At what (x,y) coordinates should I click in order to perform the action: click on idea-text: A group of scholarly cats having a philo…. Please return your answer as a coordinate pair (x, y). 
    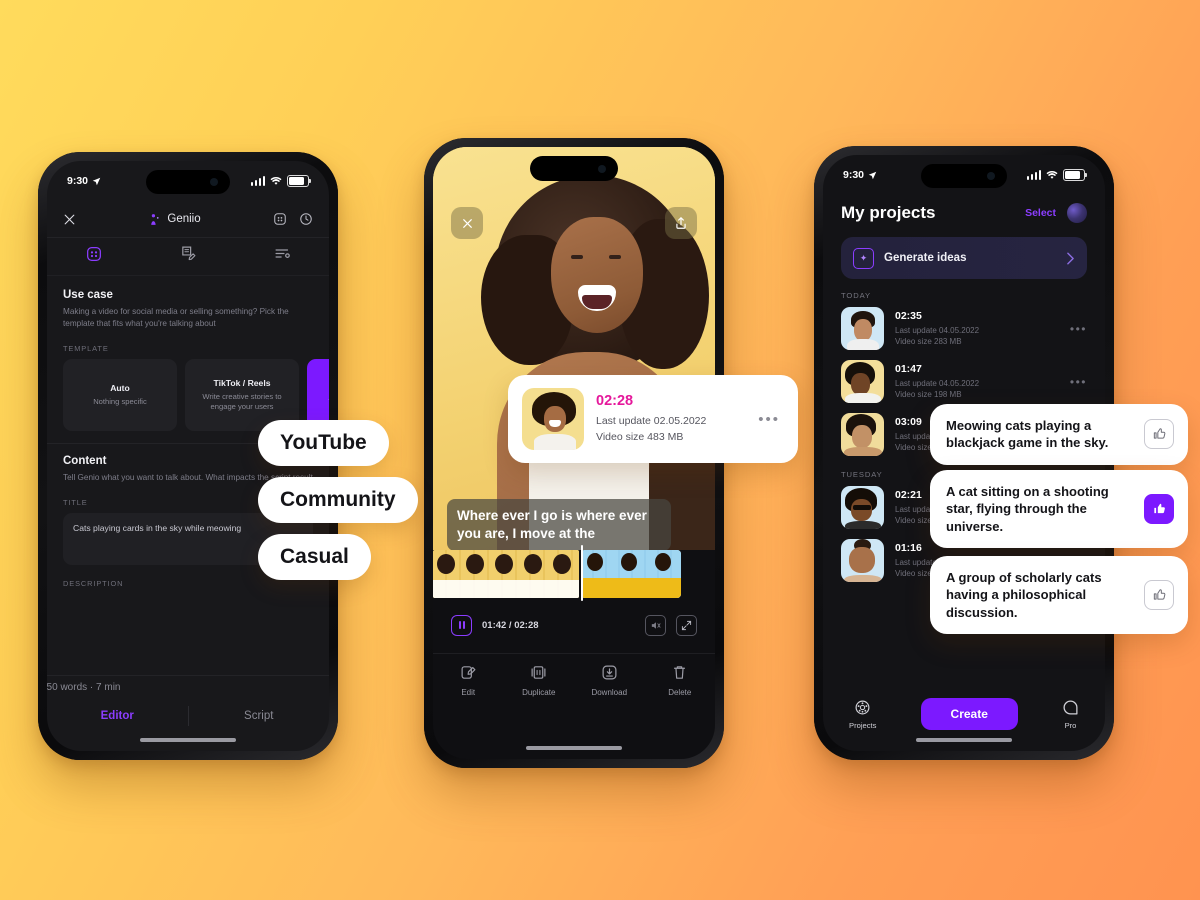
    Looking at the image, I should click on (1024, 595).